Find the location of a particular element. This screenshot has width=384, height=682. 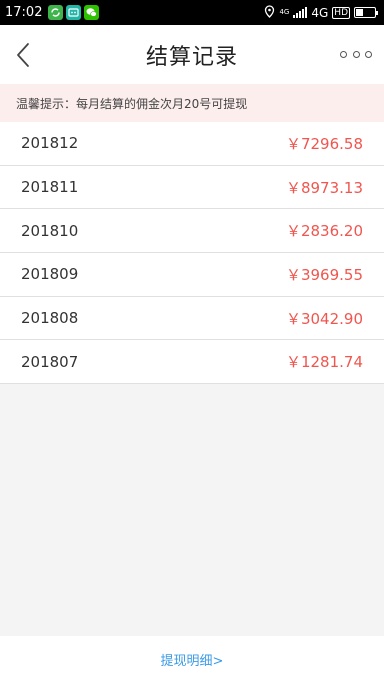

notice-text: 温馨提示：每月结算的佣金次月20号可提现 is located at coordinates (132, 103).